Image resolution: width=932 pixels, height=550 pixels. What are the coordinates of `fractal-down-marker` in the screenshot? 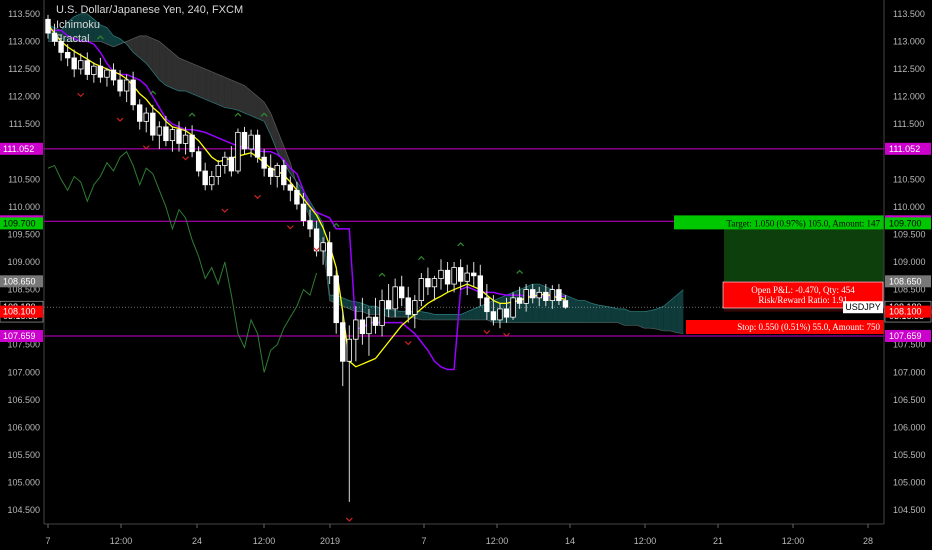 It's located at (120, 119).